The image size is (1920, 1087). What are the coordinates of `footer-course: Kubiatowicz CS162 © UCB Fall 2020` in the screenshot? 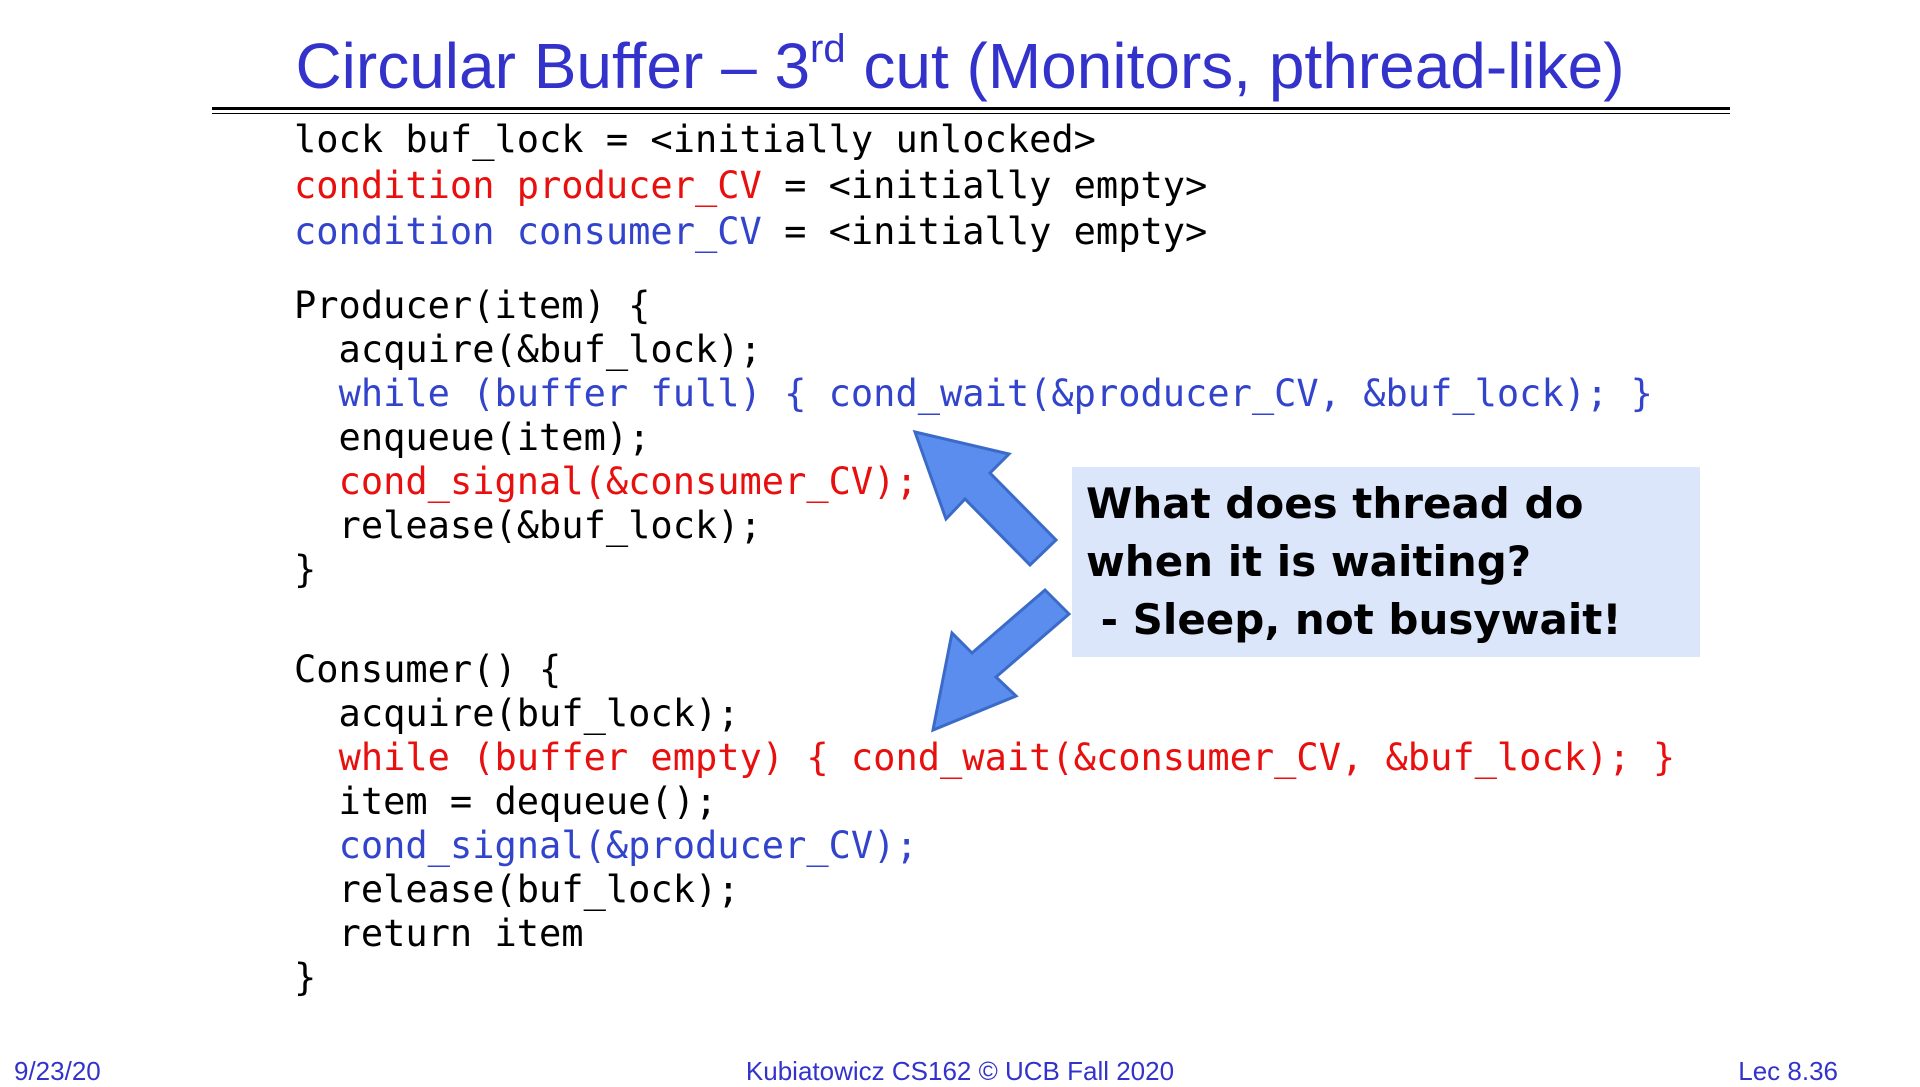 It's located at (960, 1071).